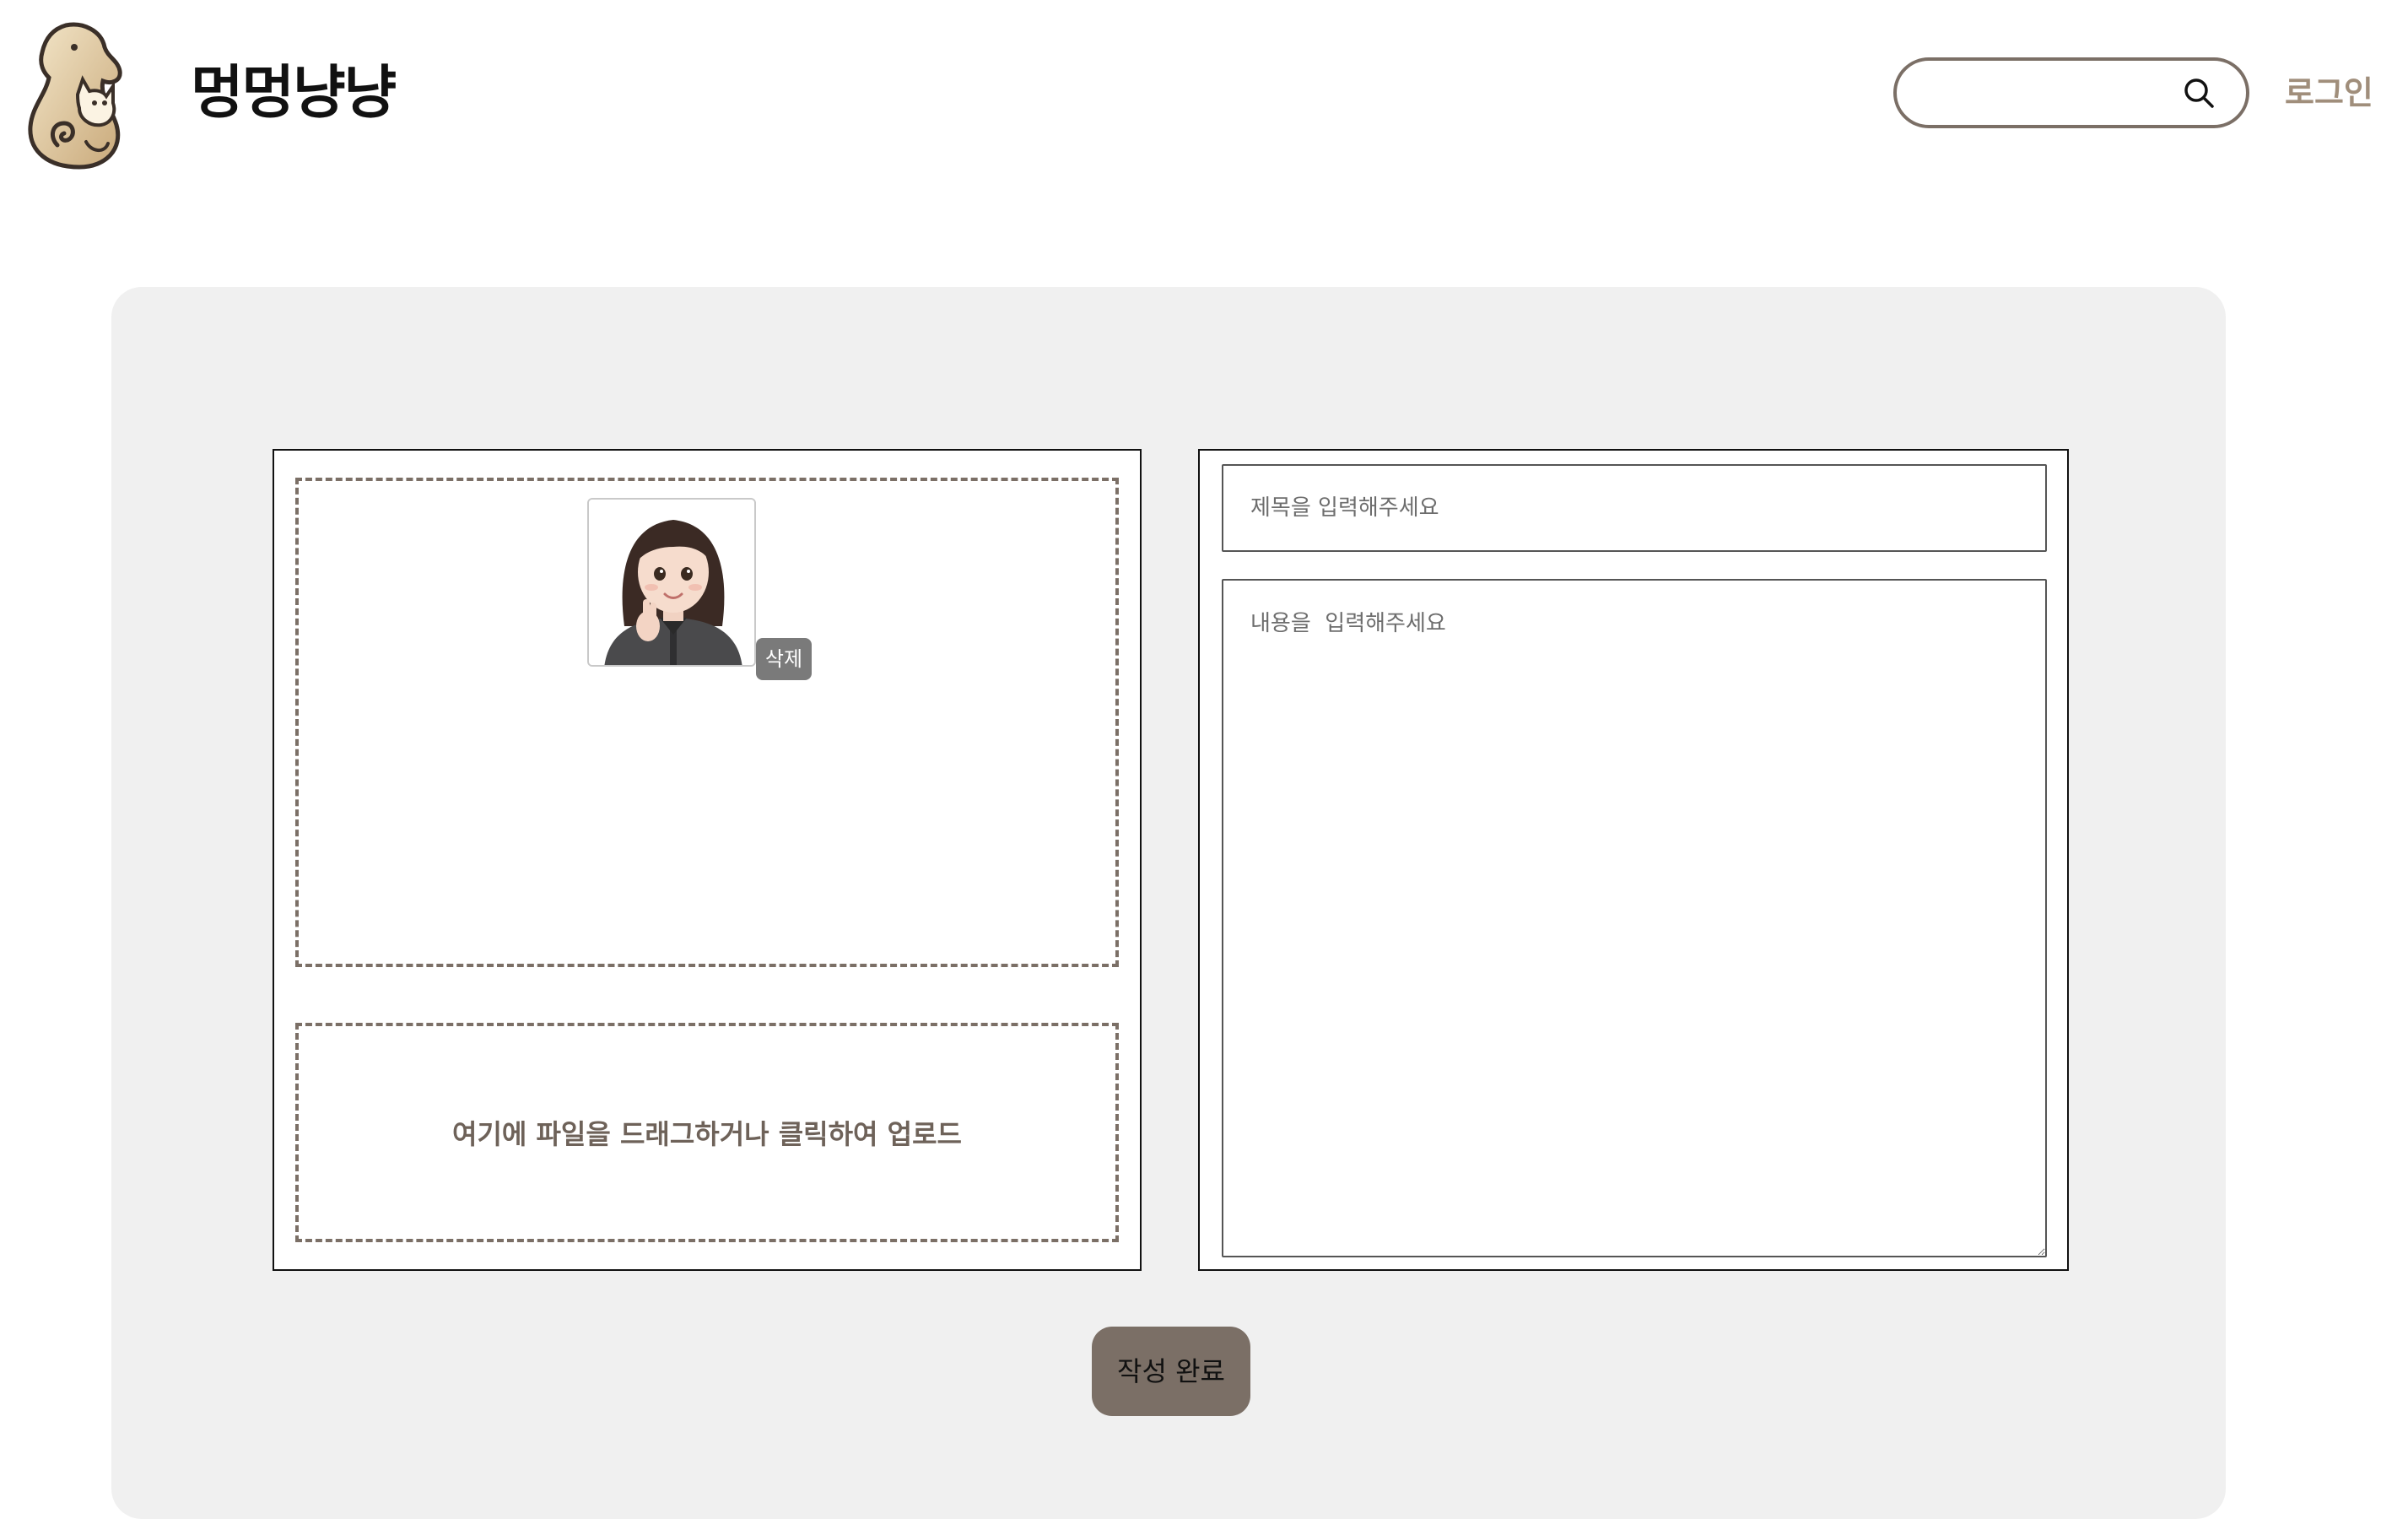 This screenshot has width=2408, height=1519. What do you see at coordinates (294, 94) in the screenshot?
I see `brand-name: 멍멍냥냥` at bounding box center [294, 94].